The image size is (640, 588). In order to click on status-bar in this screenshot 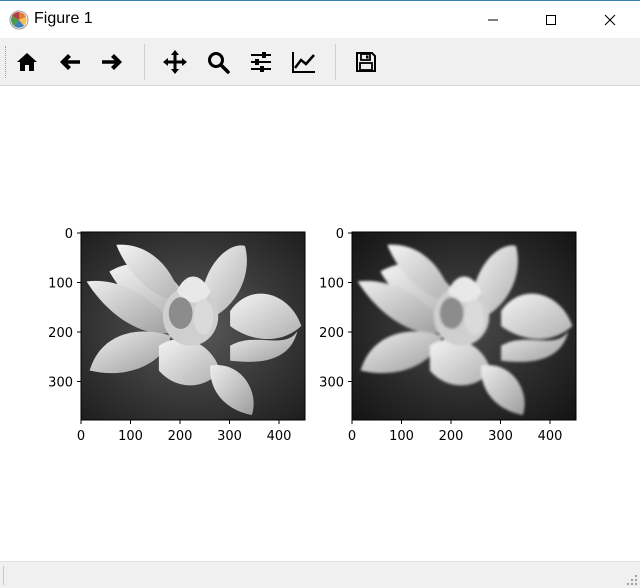, I will do `click(320, 574)`.